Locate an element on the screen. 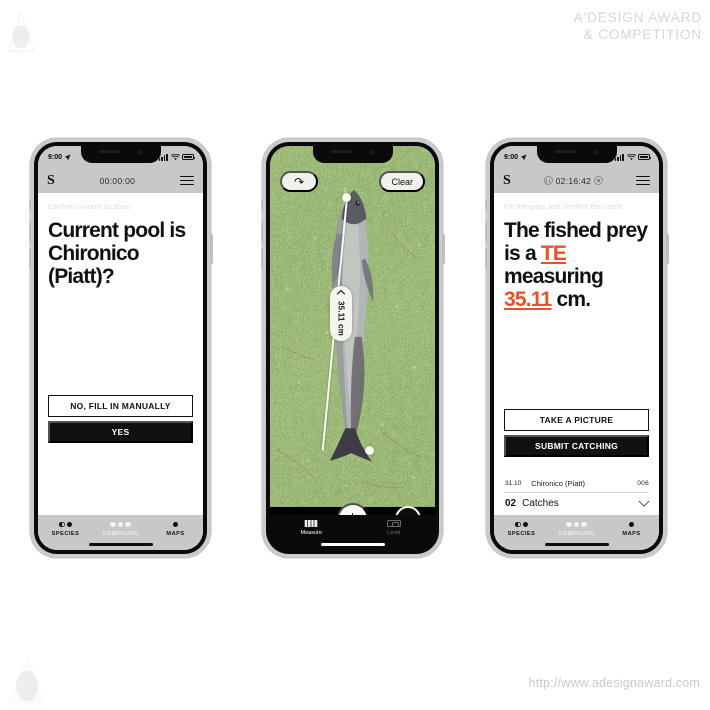 Image resolution: width=710 pixels, height=710 pixels. measurement-value: 35.11 cm is located at coordinates (341, 318).